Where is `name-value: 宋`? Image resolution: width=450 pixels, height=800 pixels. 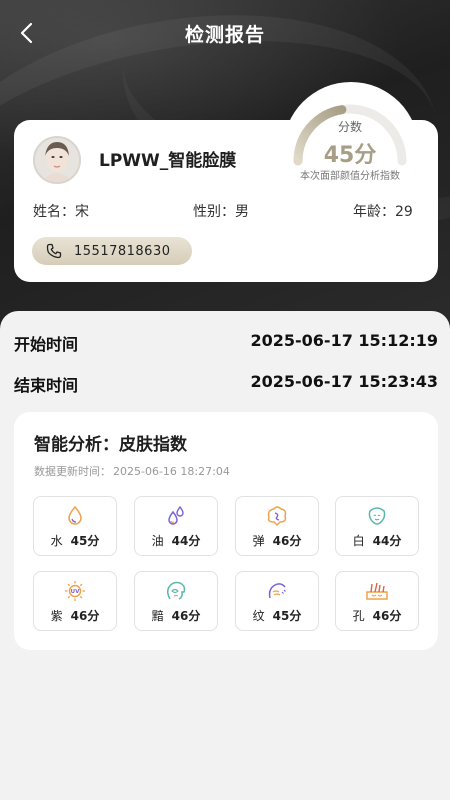 name-value: 宋 is located at coordinates (82, 212).